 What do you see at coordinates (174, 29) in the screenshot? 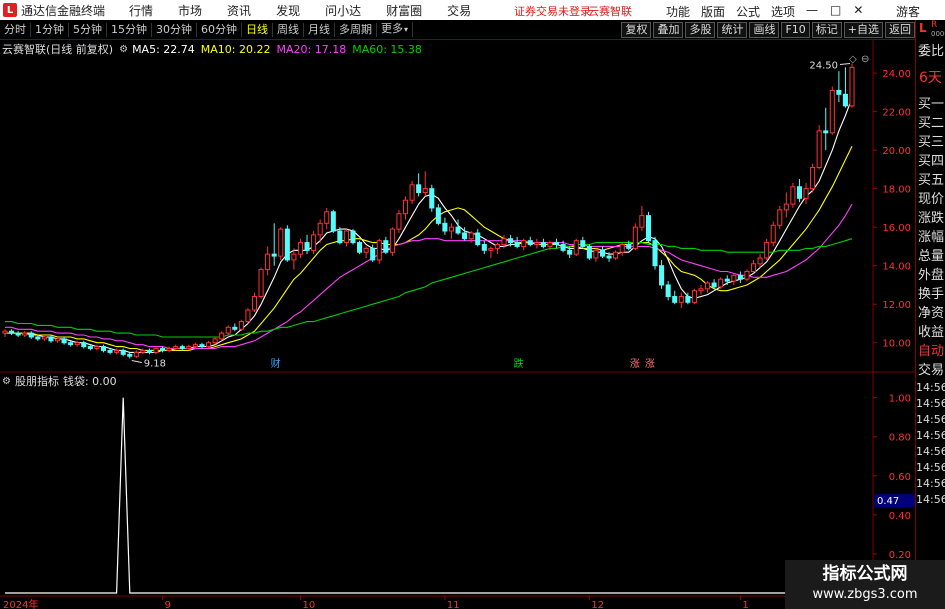
I see `period-30min: 30分钟` at bounding box center [174, 29].